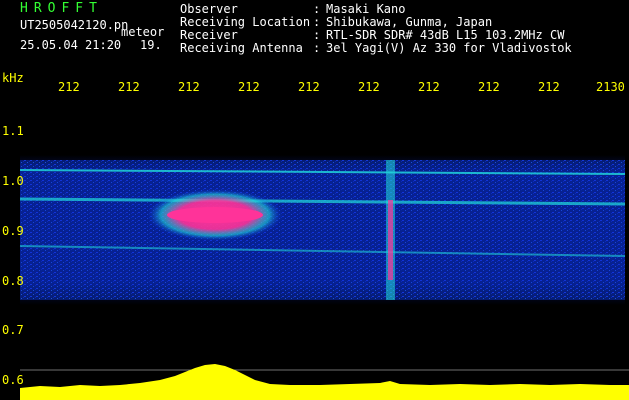 The width and height of the screenshot is (629, 400). What do you see at coordinates (215, 215) in the screenshot?
I see `meteor-echo-core` at bounding box center [215, 215].